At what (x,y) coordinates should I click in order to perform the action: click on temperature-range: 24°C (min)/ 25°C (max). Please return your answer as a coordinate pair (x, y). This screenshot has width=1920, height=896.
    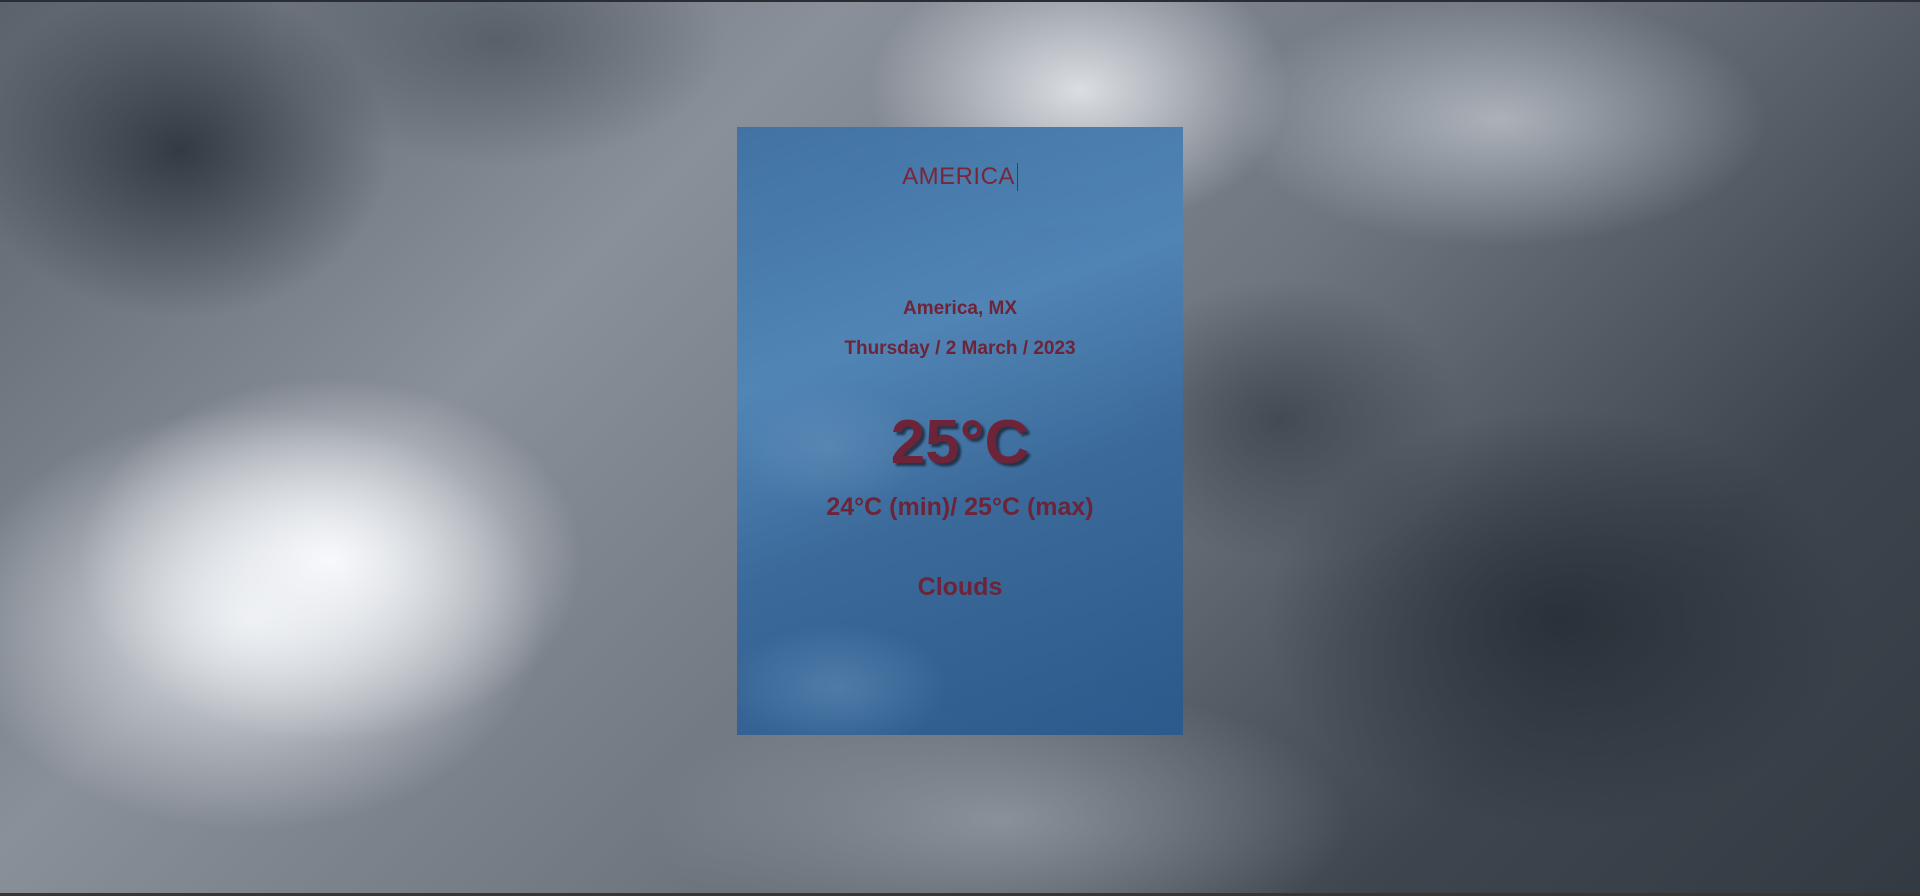
    Looking at the image, I should click on (960, 507).